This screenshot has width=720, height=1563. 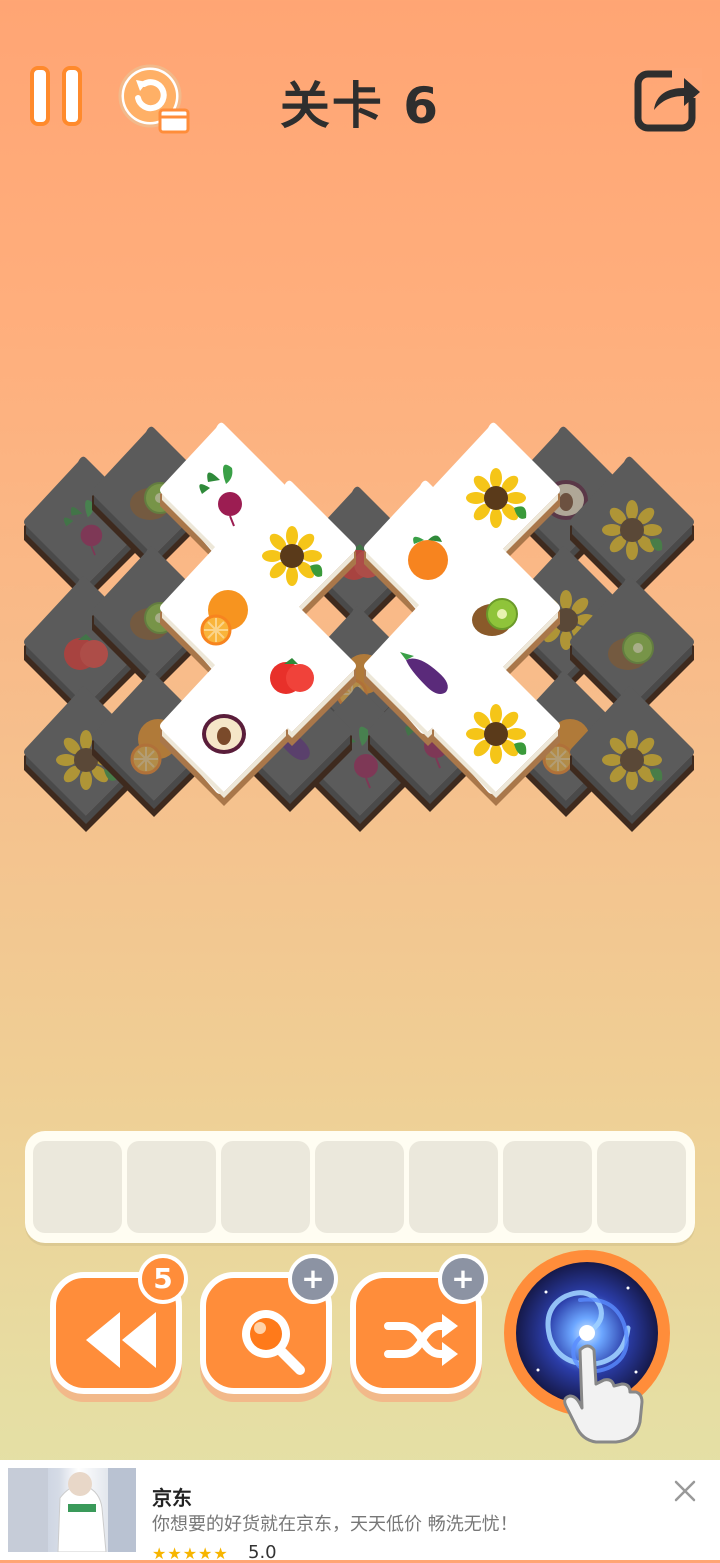 I want to click on ad-thumbnail, so click(x=72, y=1510).